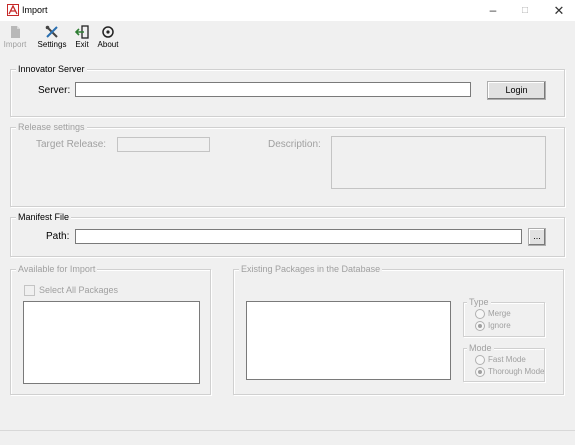  Describe the element at coordinates (15, 44) in the screenshot. I see `import-label: Import` at that location.